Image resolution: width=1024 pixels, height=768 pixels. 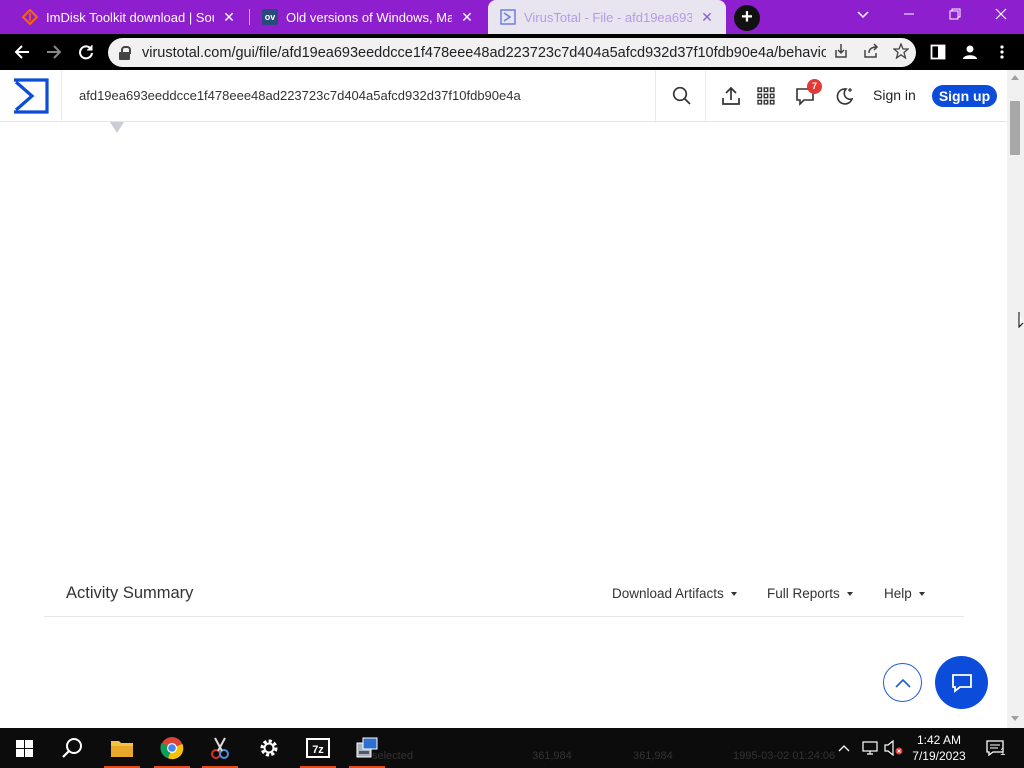 I want to click on snipping-tool-icon, so click(x=220, y=748).